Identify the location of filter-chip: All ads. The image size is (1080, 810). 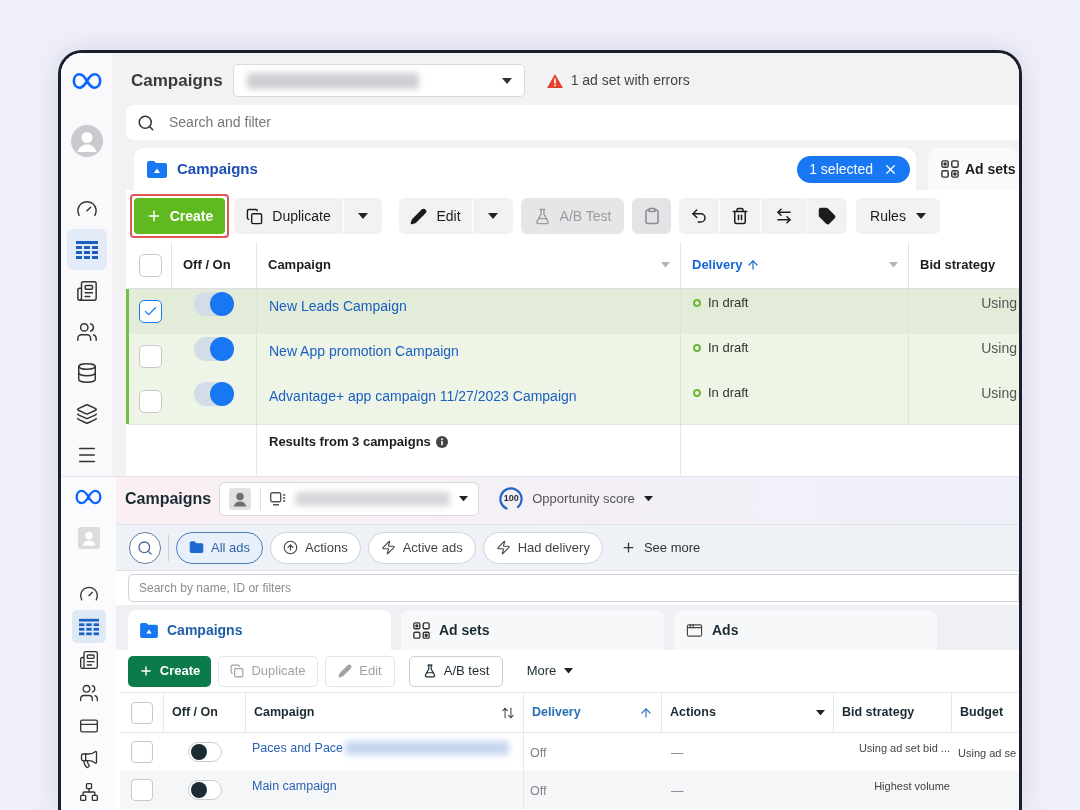
(220, 547).